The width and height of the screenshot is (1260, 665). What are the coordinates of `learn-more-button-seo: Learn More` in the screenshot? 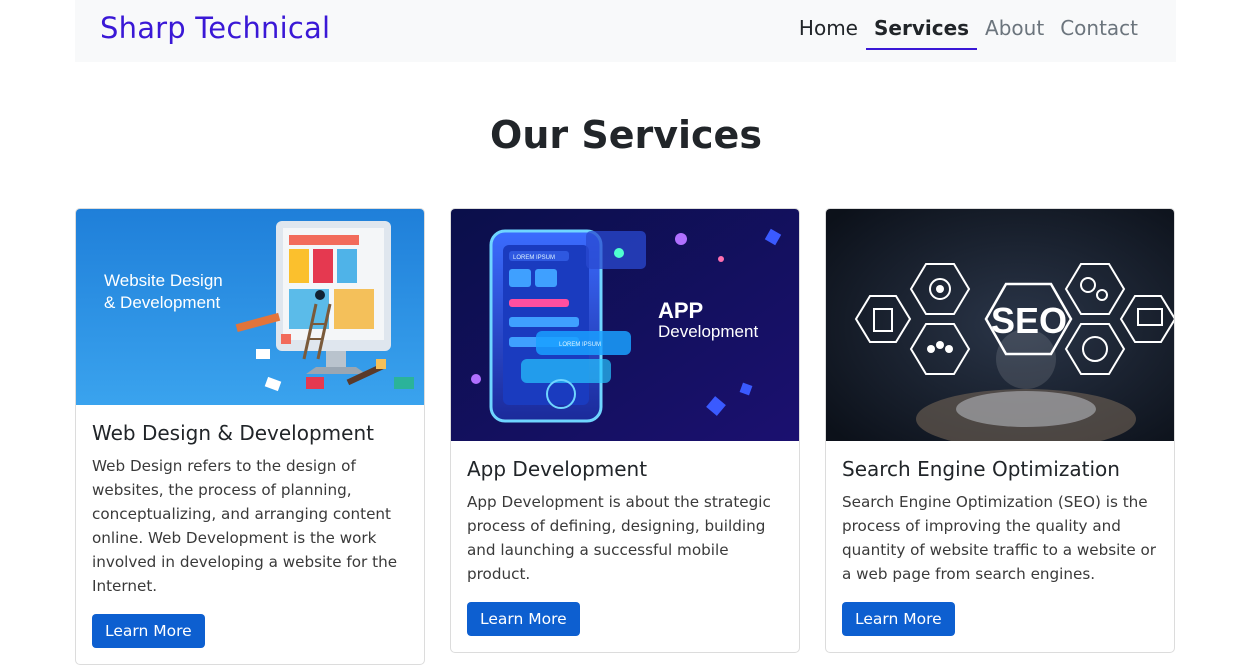 It's located at (898, 619).